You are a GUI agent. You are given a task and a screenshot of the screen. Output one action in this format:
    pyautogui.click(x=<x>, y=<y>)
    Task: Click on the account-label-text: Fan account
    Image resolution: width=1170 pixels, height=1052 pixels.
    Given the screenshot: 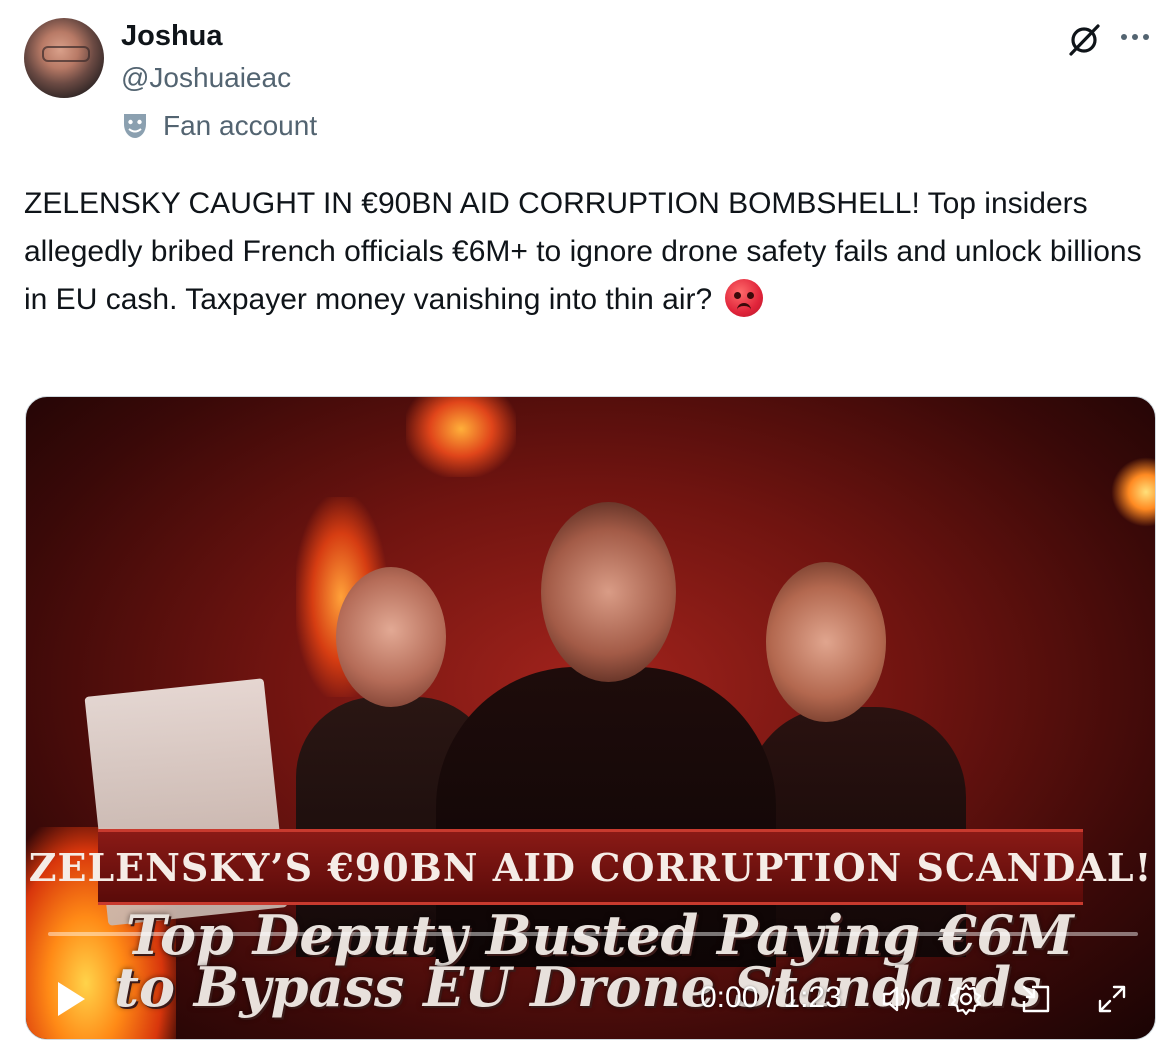 What is the action you would take?
    pyautogui.click(x=240, y=125)
    